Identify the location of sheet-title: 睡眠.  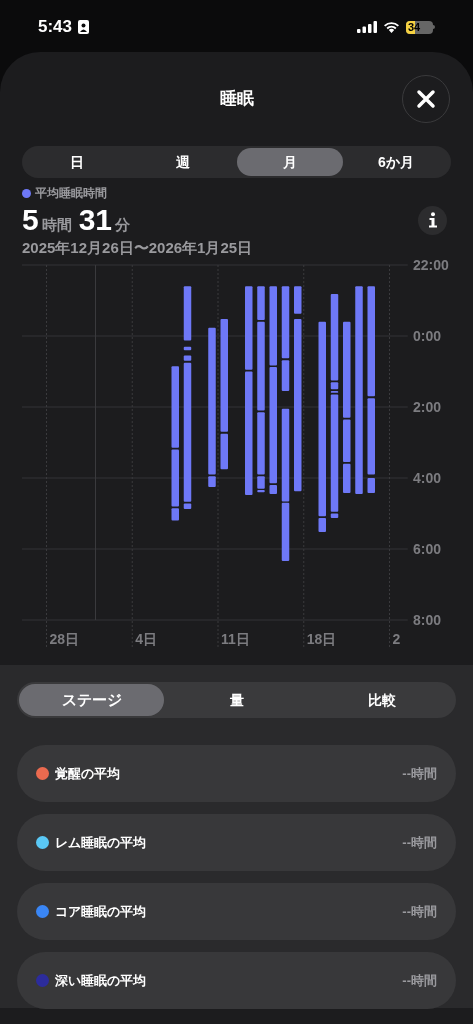
(236, 99).